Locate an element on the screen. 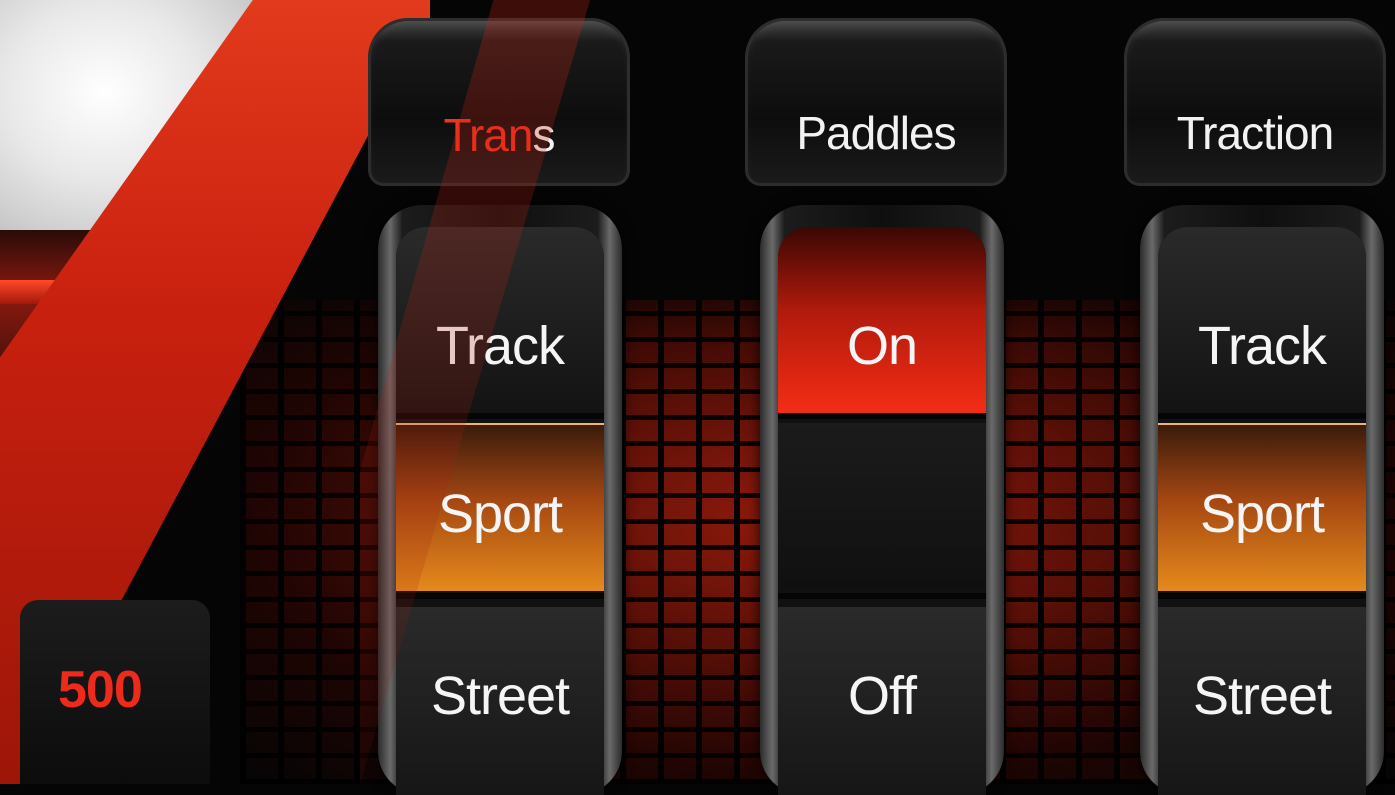 This screenshot has width=1395, height=795. paddles-option-off-label: Off is located at coordinates (882, 696).